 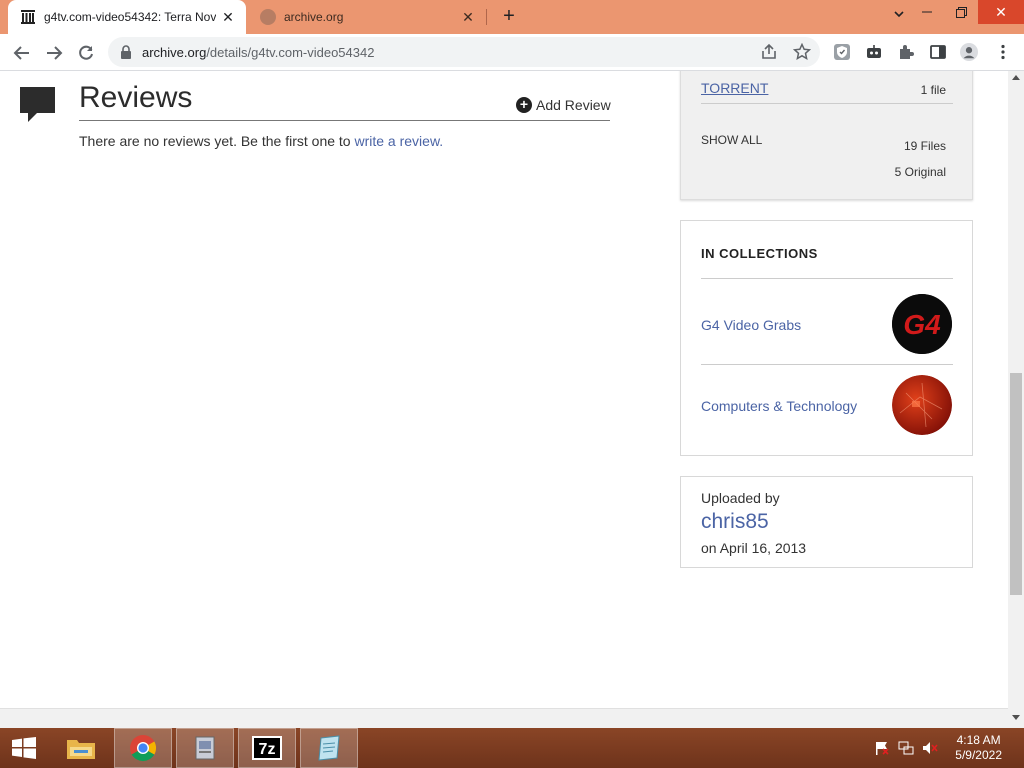 What do you see at coordinates (290, 52) in the screenshot?
I see `url-path: /details/g4tv.com-video54342` at bounding box center [290, 52].